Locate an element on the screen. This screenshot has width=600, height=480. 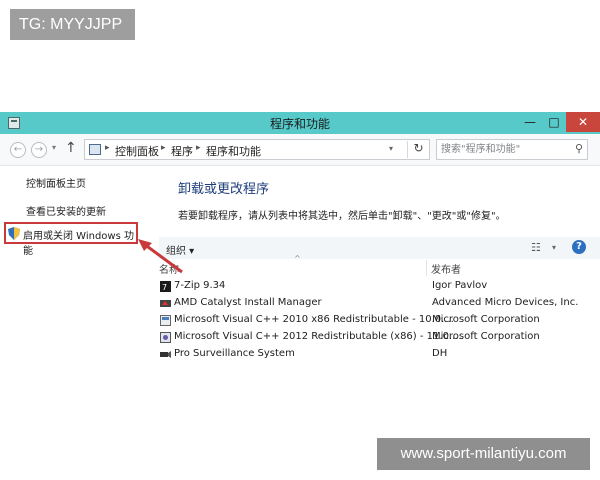
page-title: 卸载或更改程序 is located at coordinates (224, 189).